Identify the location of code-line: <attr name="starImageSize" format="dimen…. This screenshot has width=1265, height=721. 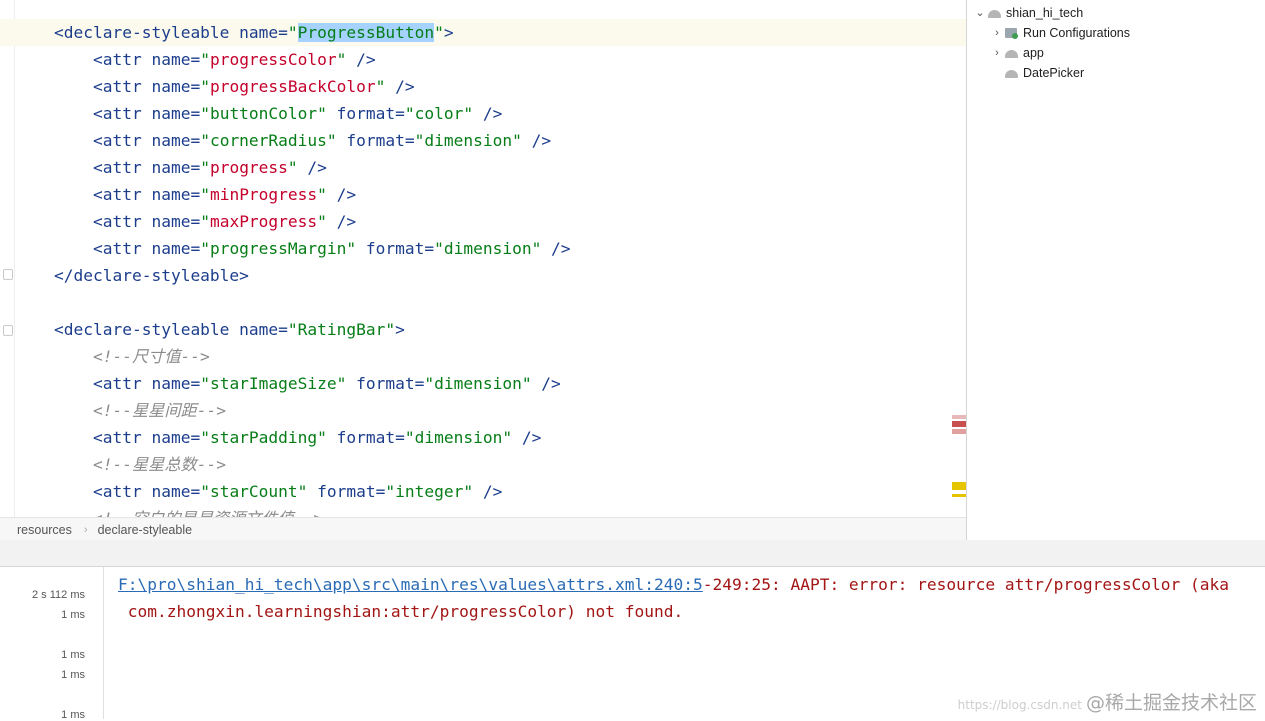
(483, 383).